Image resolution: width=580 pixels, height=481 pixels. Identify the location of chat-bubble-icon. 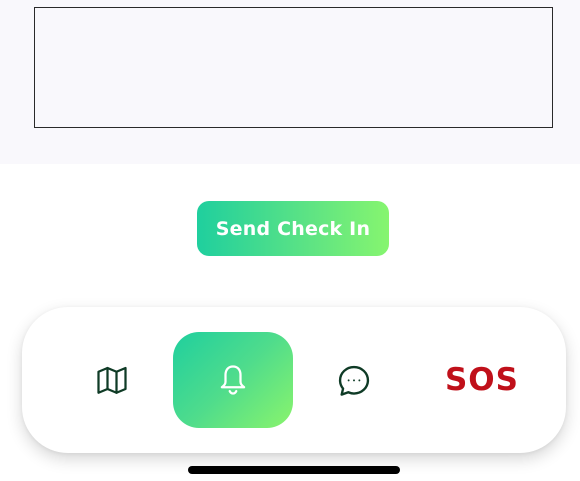
(354, 380).